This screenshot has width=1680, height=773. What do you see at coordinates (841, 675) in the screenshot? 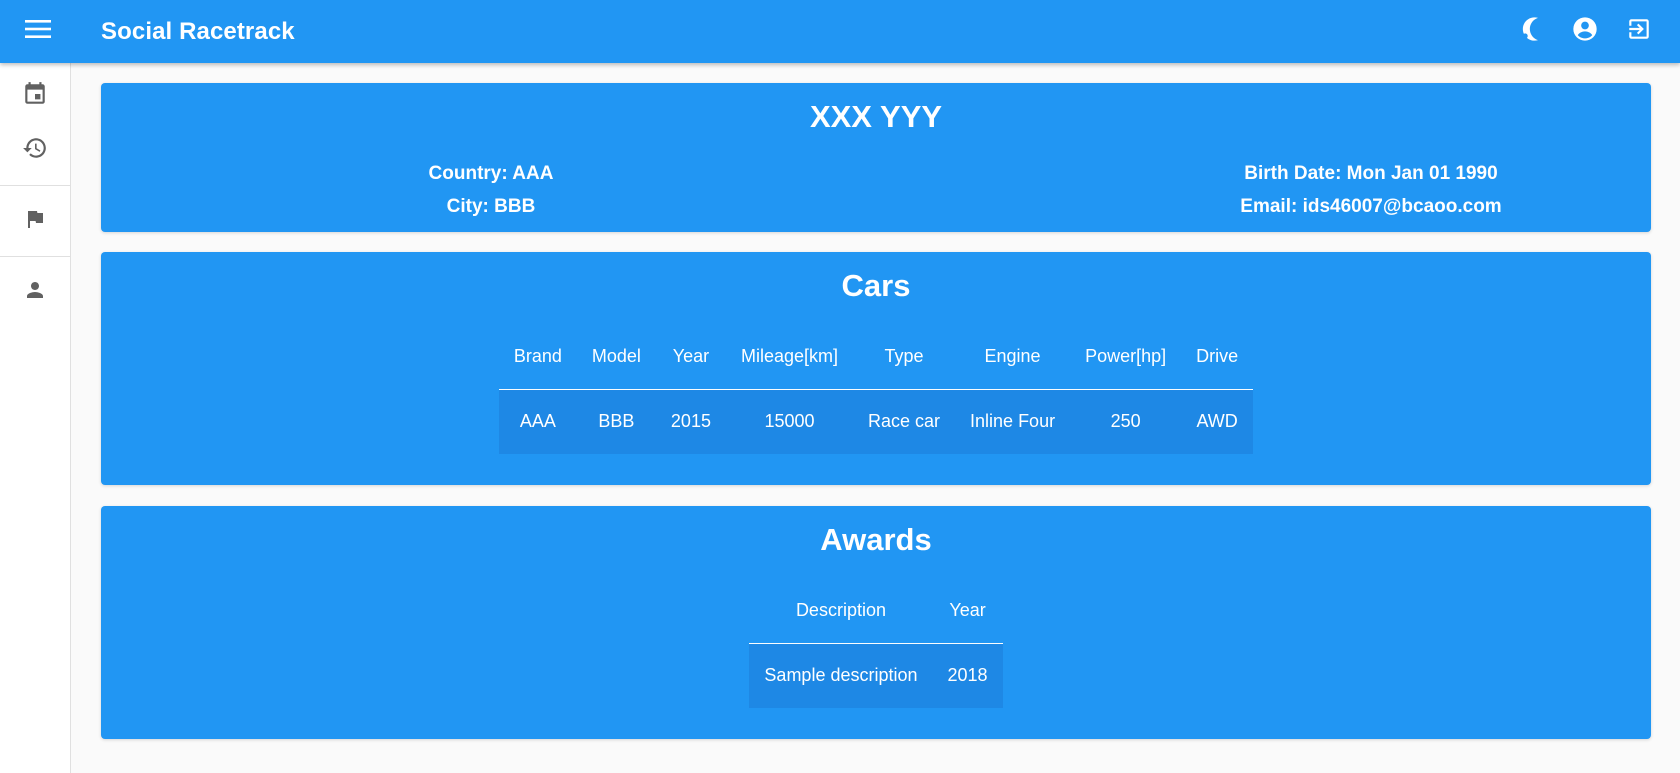
I see `cell-description: Sample description` at bounding box center [841, 675].